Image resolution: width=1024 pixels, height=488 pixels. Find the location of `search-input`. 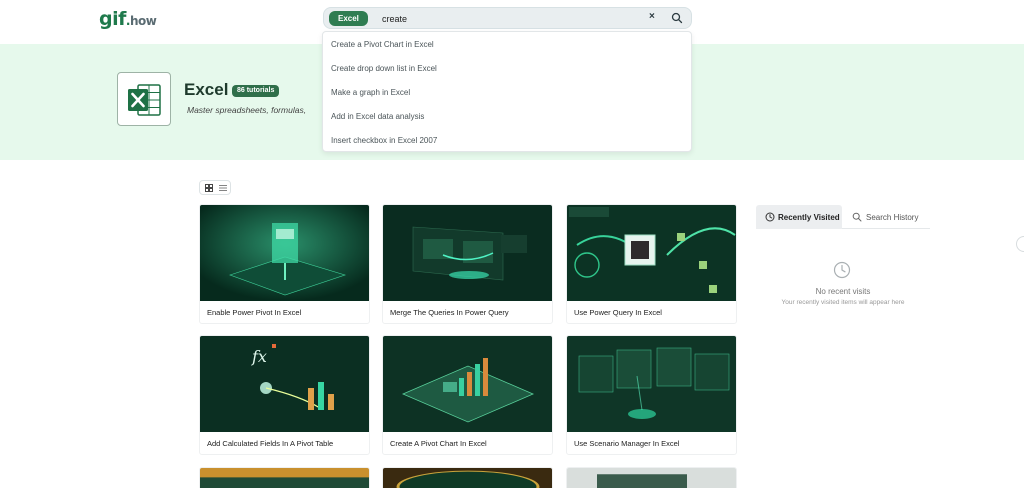

search-input is located at coordinates (507, 18).